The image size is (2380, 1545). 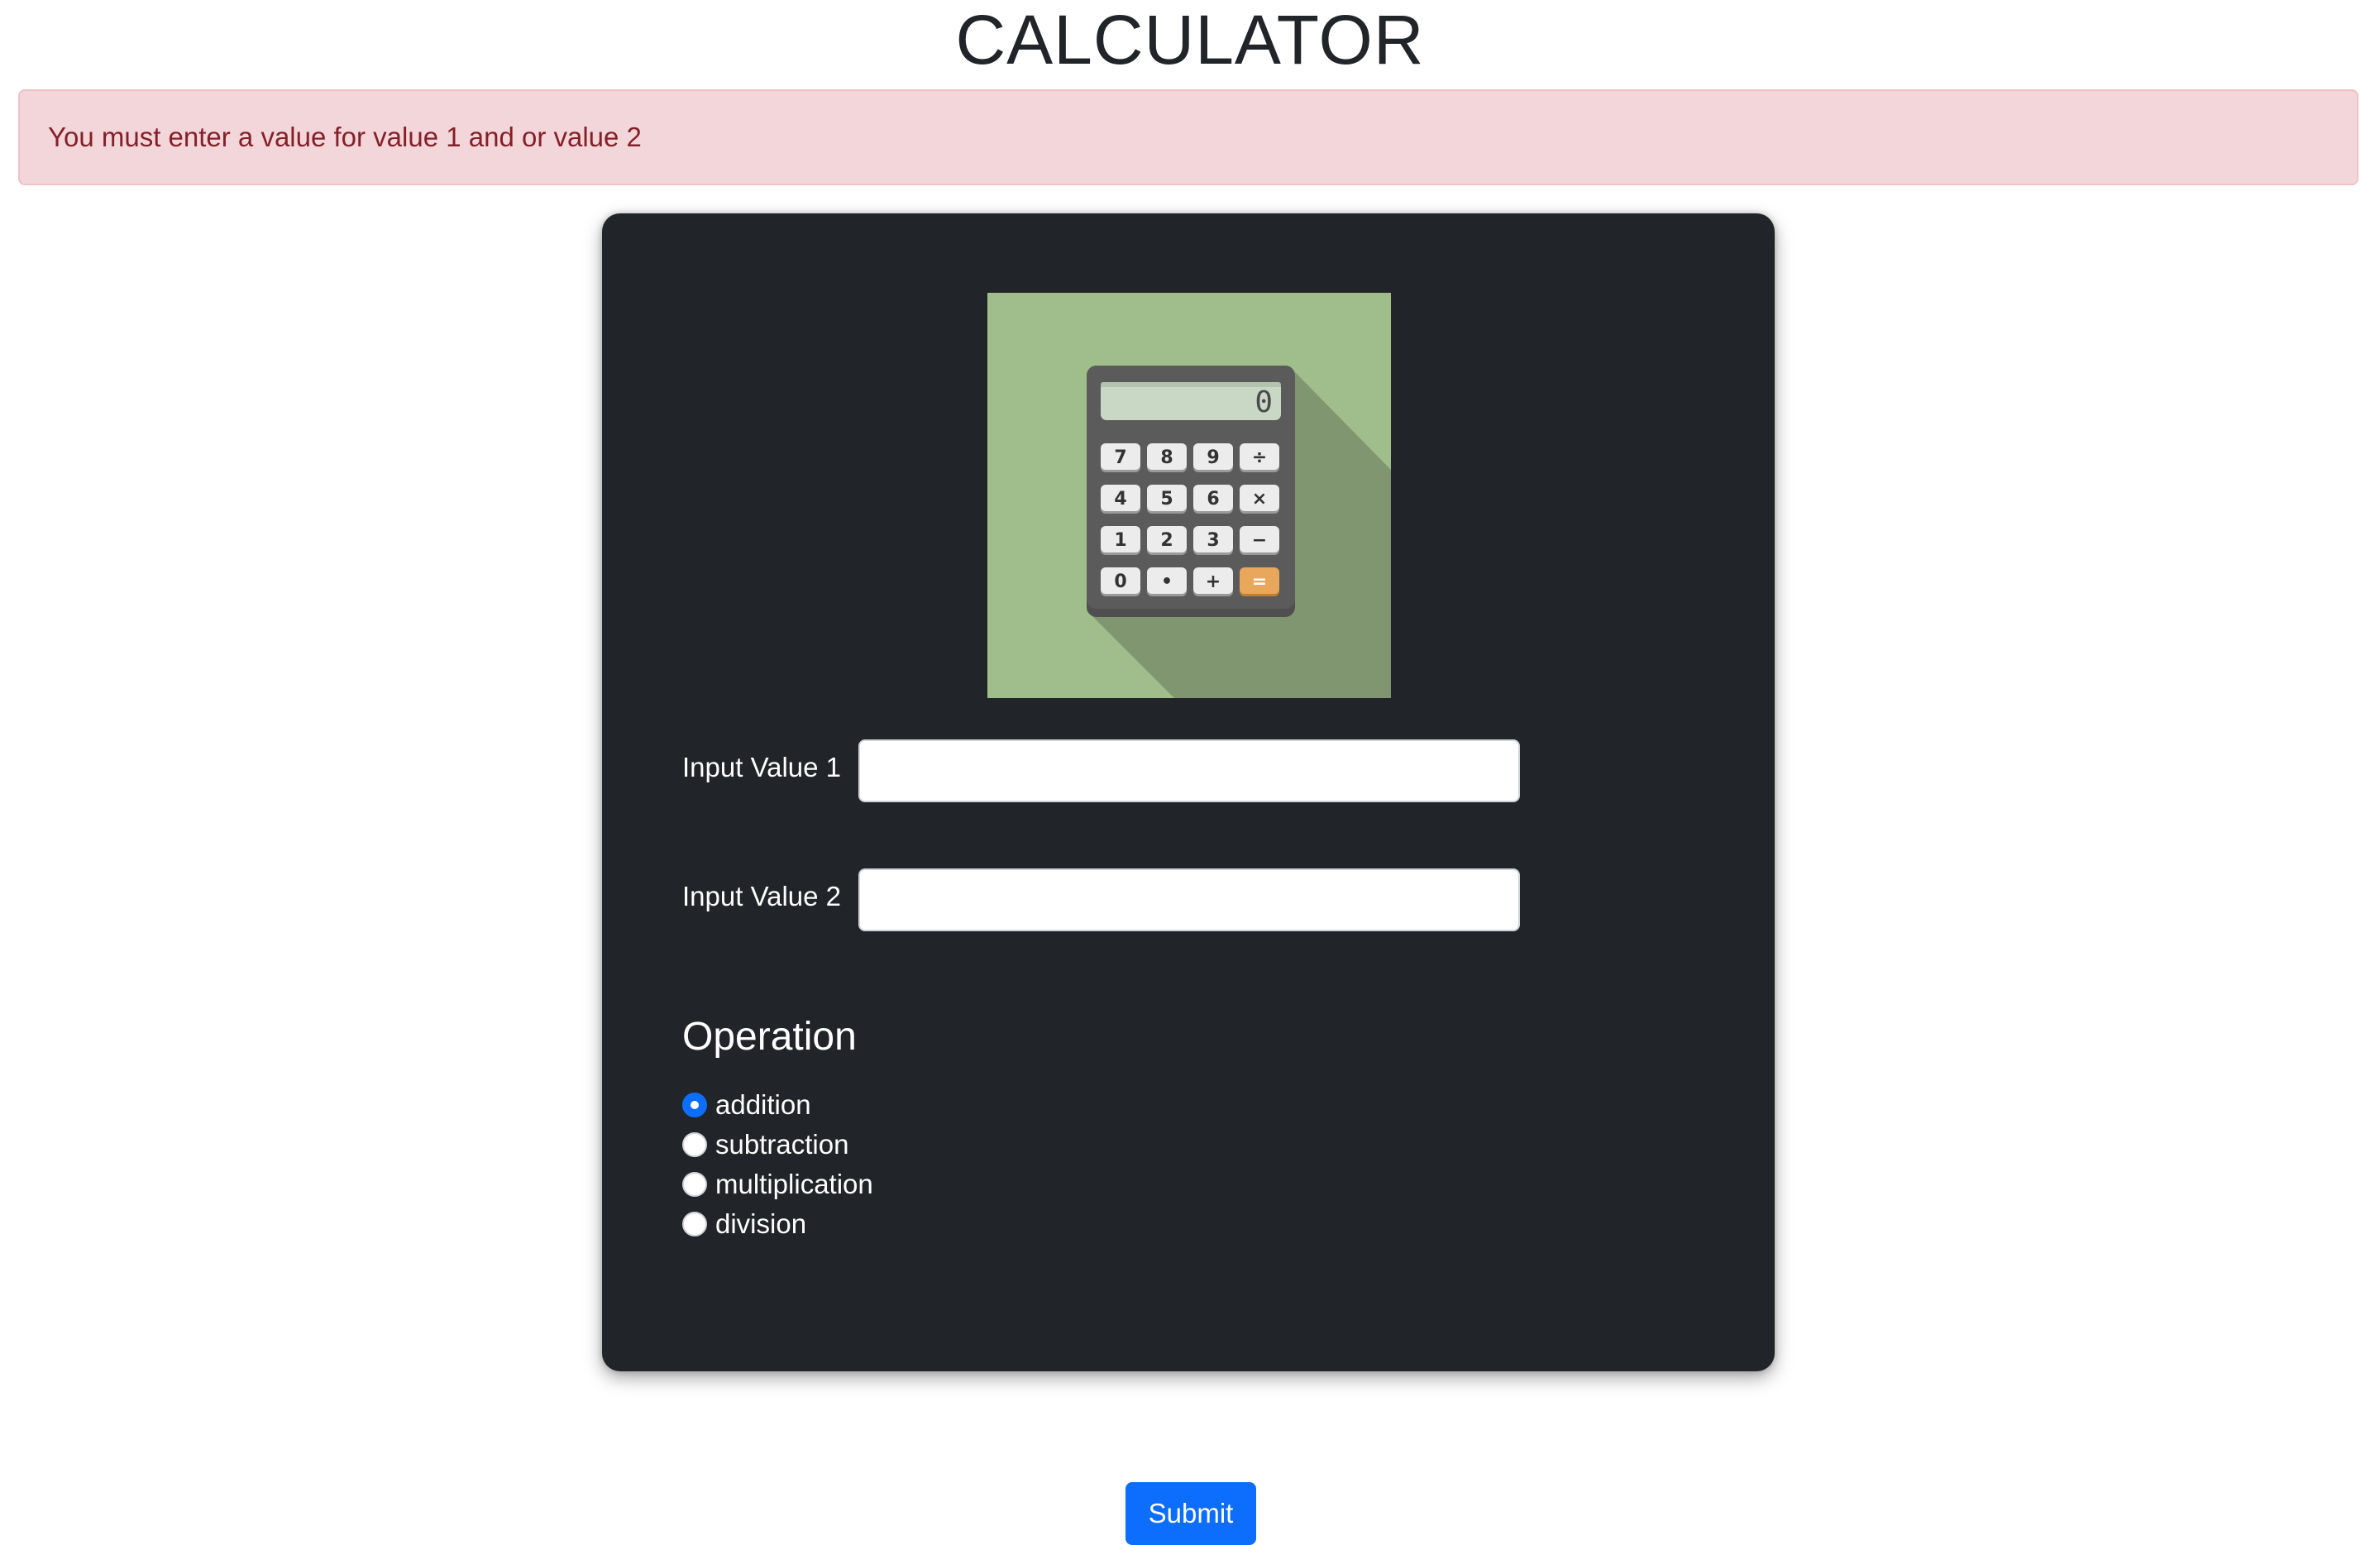 I want to click on submit-button: Submit, so click(x=1190, y=1514).